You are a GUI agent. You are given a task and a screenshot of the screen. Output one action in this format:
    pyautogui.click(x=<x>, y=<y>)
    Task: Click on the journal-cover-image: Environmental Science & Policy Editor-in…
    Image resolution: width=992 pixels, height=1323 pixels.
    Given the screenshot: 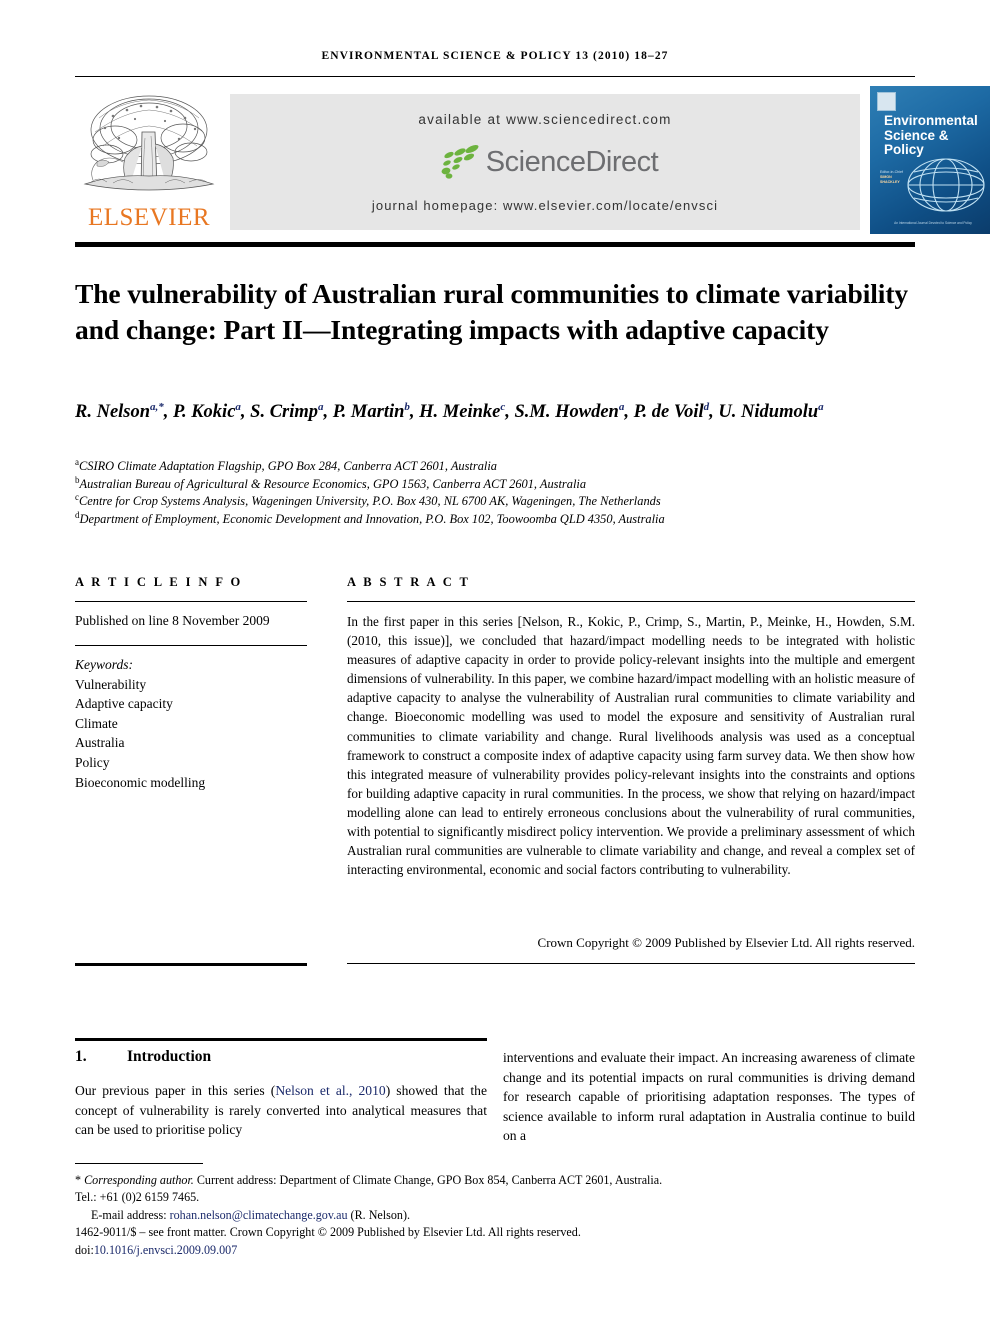 What is the action you would take?
    pyautogui.click(x=930, y=160)
    